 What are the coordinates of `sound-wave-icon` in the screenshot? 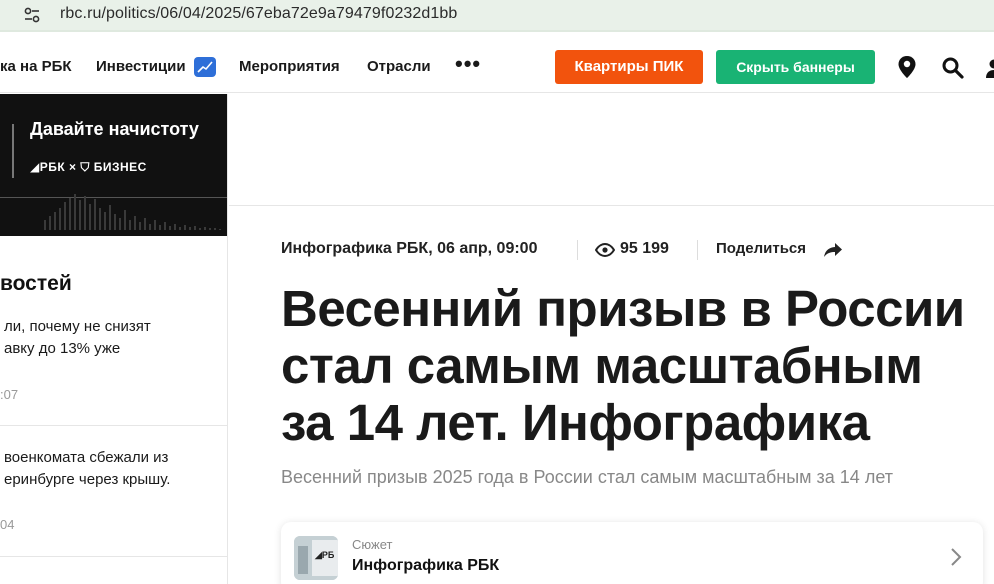 It's located at (132, 212).